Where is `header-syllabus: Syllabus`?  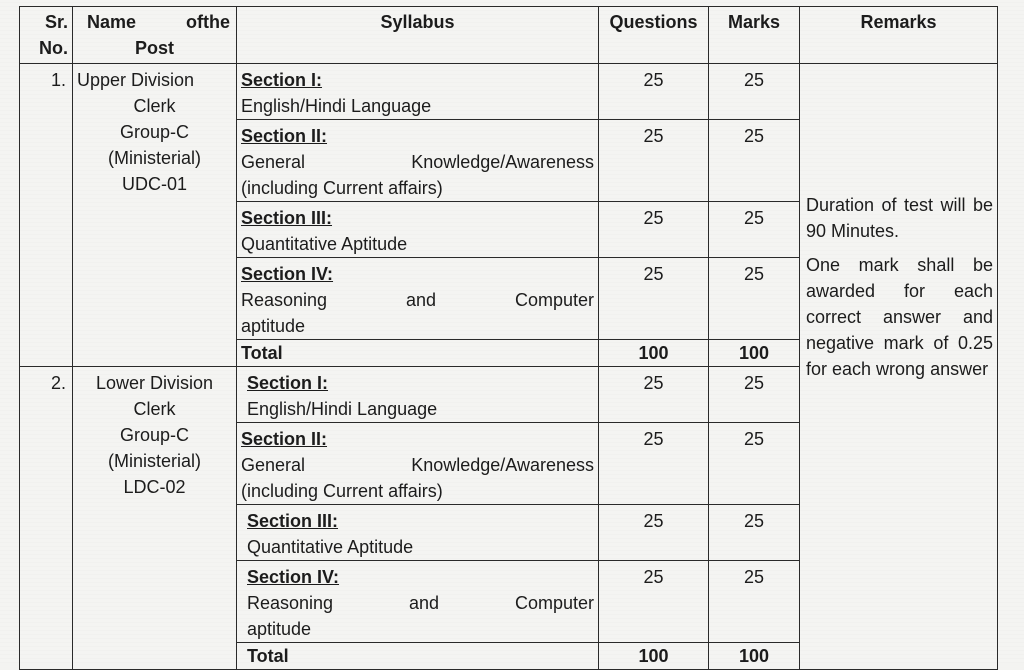 header-syllabus: Syllabus is located at coordinates (417, 35).